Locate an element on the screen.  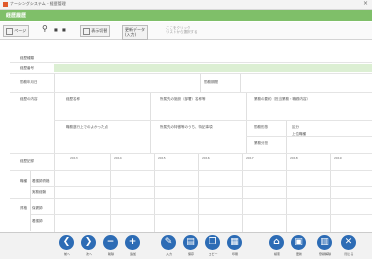
delete-button: − 削除 is located at coordinates (111, 246).